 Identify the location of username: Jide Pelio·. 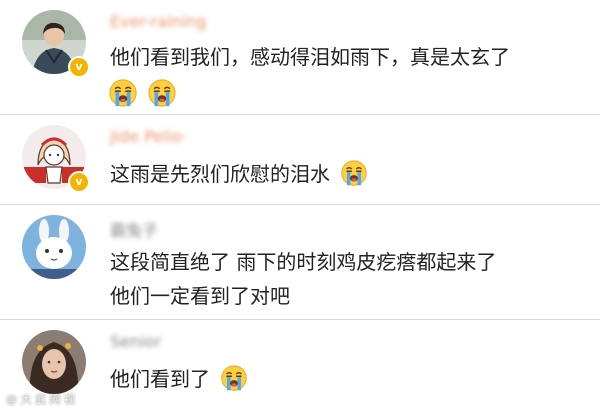
(148, 136).